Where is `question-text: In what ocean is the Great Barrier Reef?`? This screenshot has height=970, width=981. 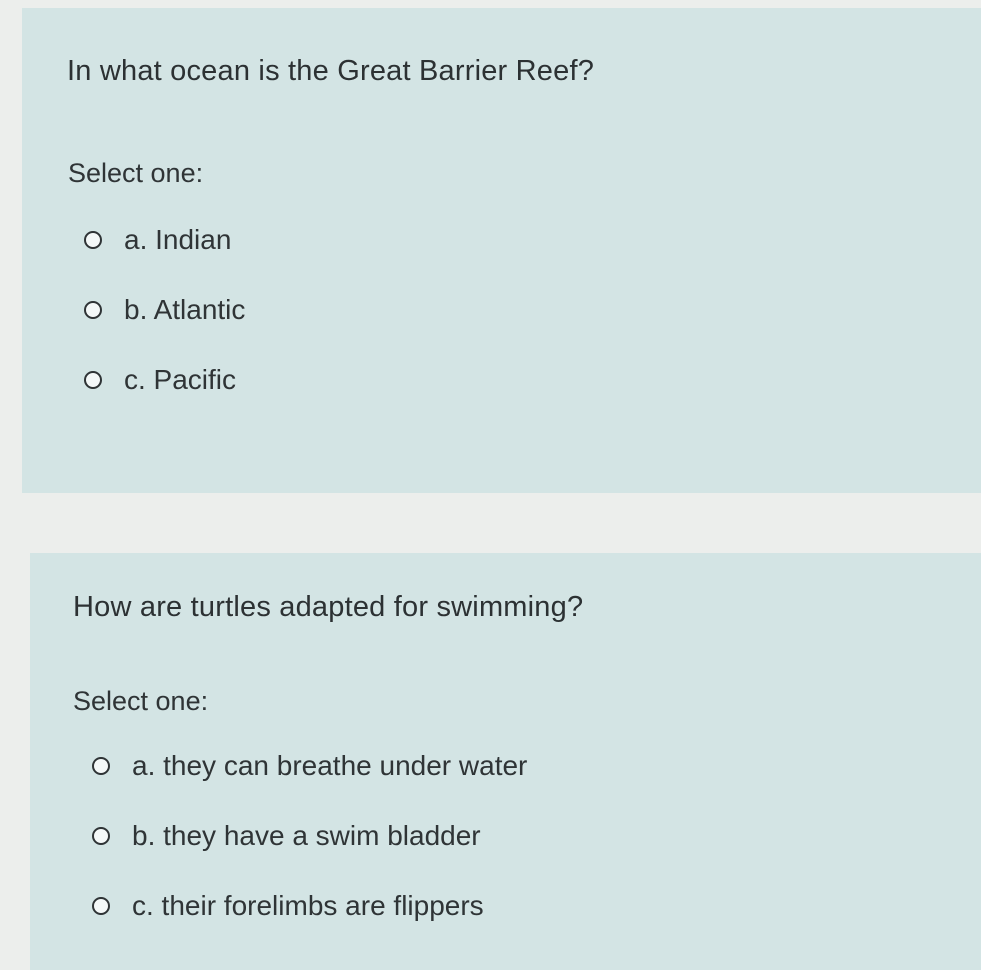
question-text: In what ocean is the Great Barrier Reef? is located at coordinates (331, 71).